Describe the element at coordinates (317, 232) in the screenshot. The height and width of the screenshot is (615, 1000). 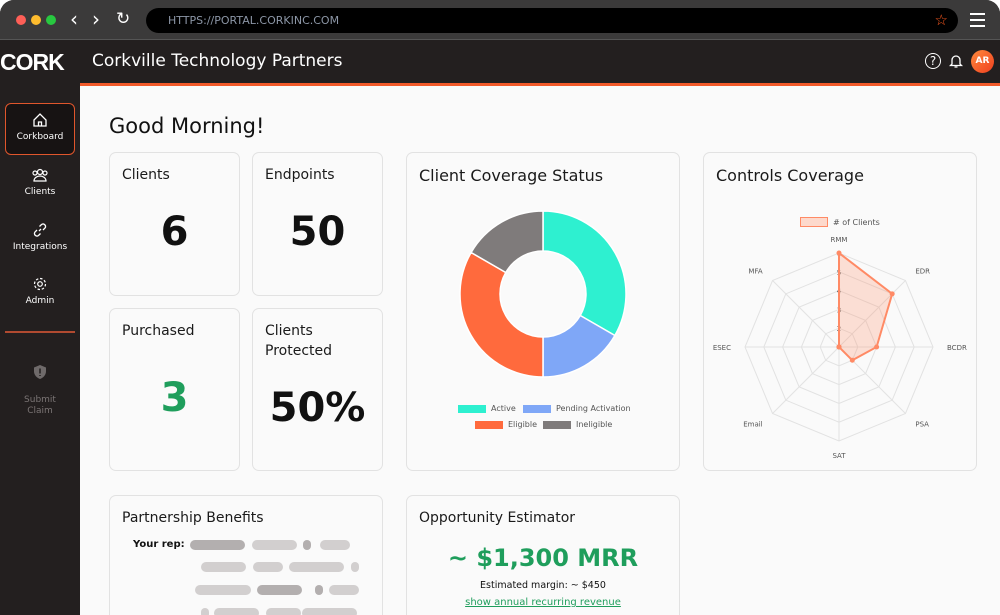
I see `stat-value: 50` at that location.